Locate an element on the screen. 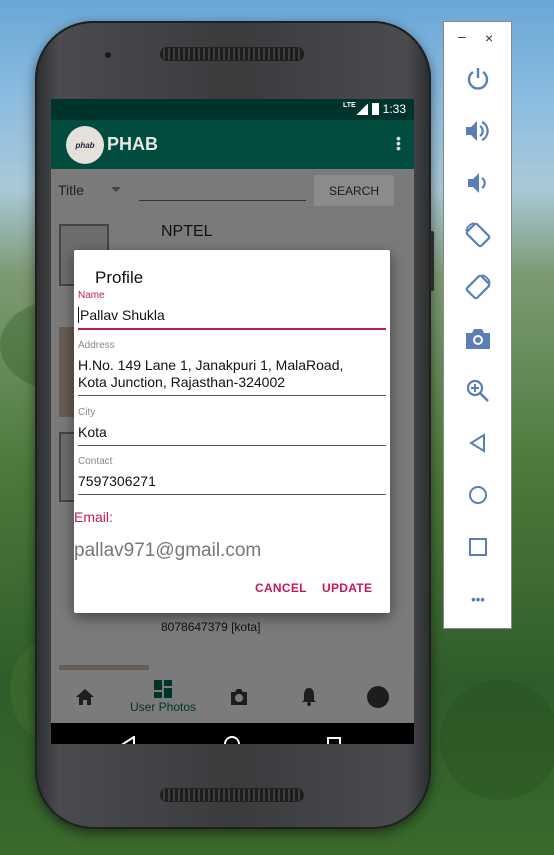  bottom-navigation: User Photos is located at coordinates (232, 697).